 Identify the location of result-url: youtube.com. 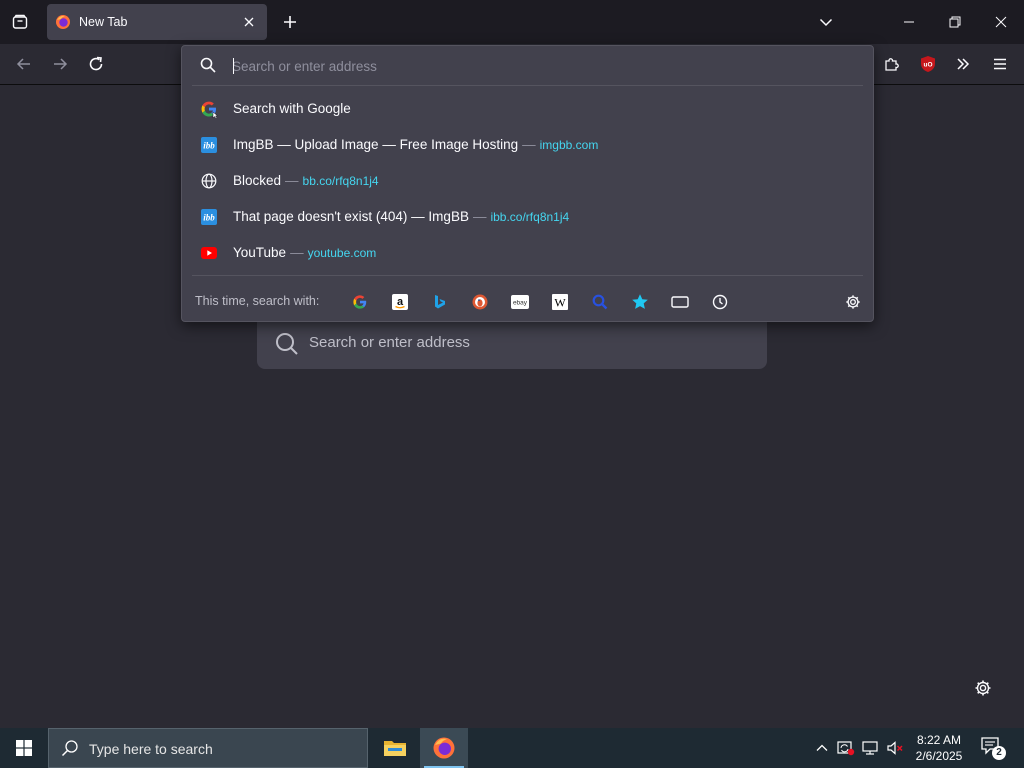
(342, 253).